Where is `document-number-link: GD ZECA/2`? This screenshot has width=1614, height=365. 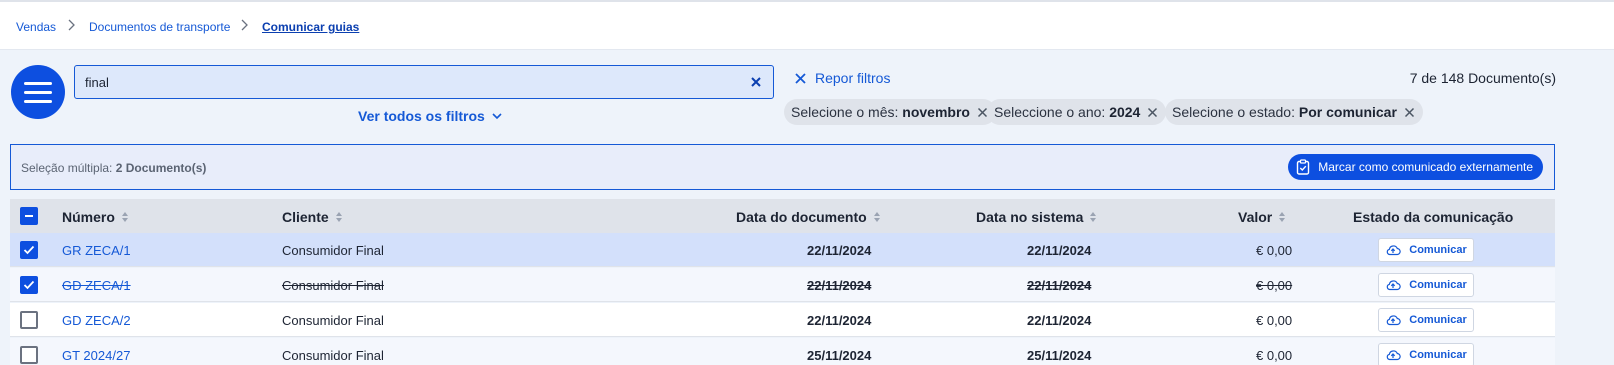 document-number-link: GD ZECA/2 is located at coordinates (96, 320).